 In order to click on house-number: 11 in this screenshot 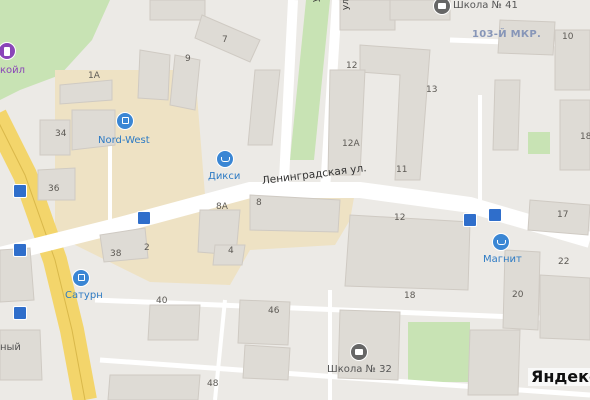, I will do `click(402, 170)`.